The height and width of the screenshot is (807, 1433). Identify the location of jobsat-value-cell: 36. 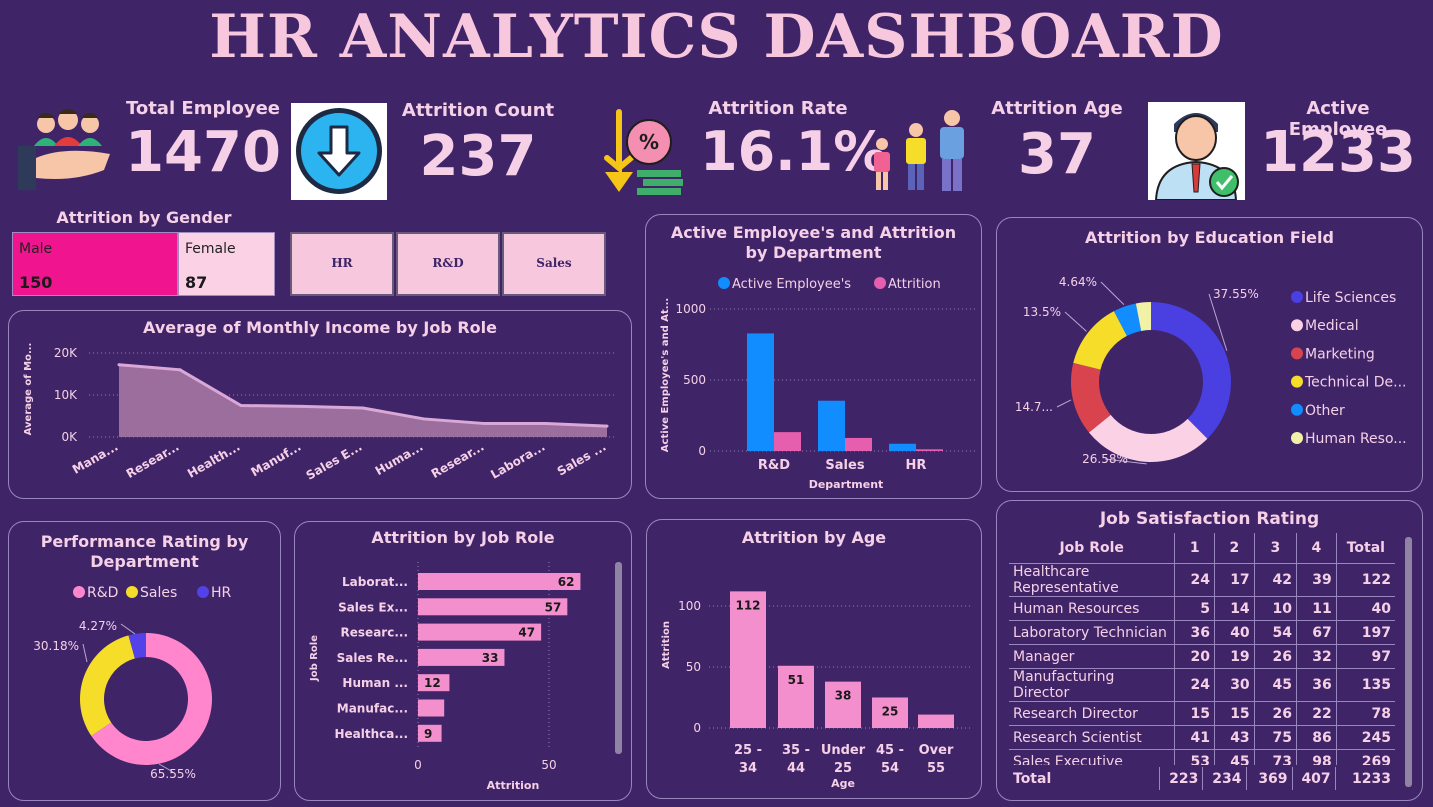
(1194, 632).